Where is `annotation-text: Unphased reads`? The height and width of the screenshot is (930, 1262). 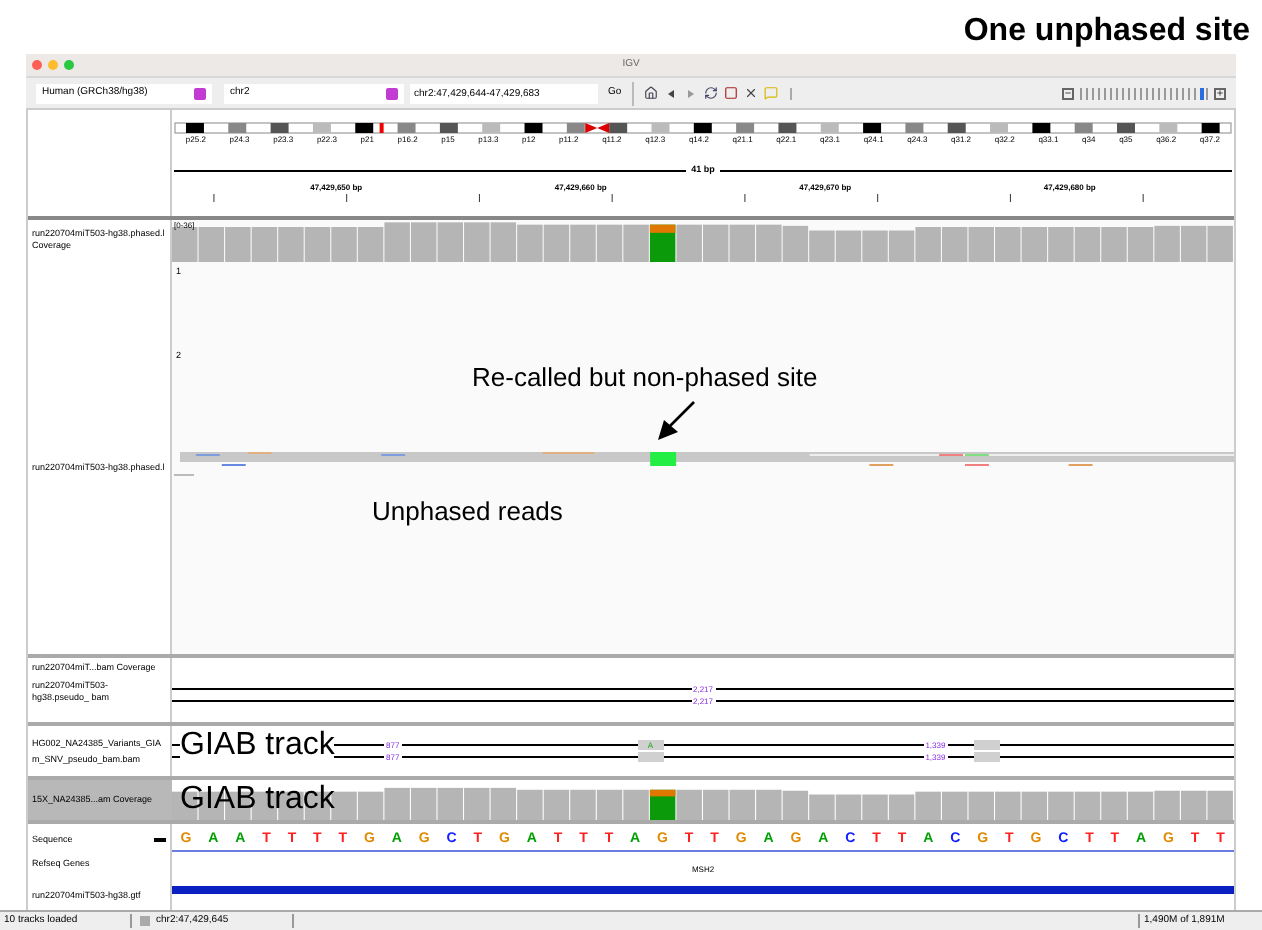
annotation-text: Unphased reads is located at coordinates (467, 511).